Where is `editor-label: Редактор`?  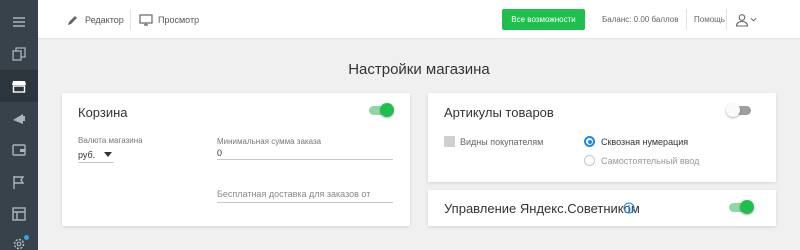 editor-label: Редактор is located at coordinates (104, 19).